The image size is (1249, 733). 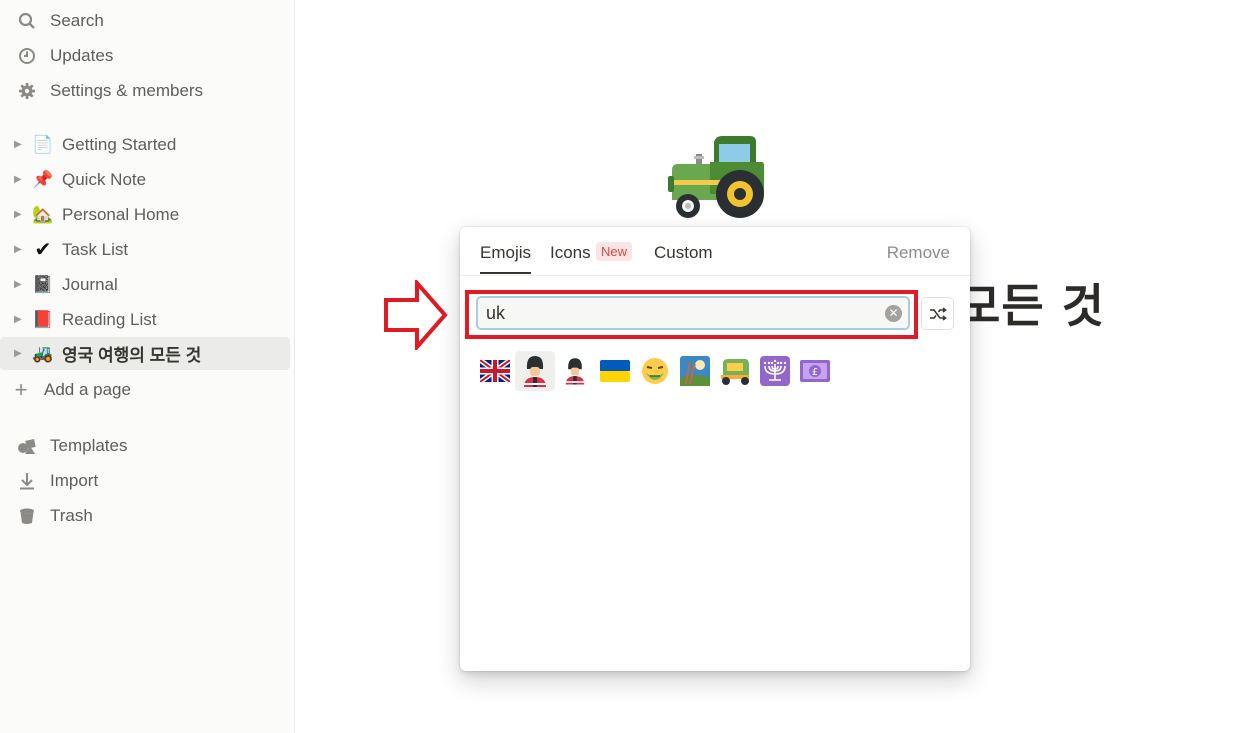 What do you see at coordinates (121, 214) in the screenshot?
I see `page-label: Personal Home` at bounding box center [121, 214].